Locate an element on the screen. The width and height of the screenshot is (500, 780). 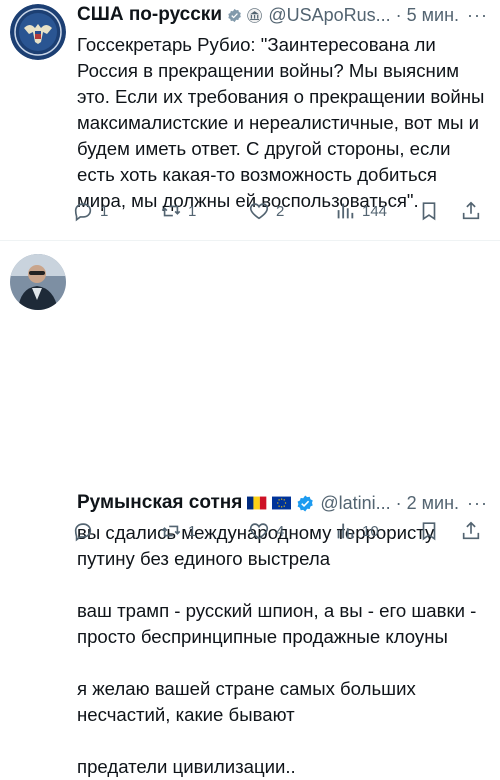
reply-button is located at coordinates (86, 531).